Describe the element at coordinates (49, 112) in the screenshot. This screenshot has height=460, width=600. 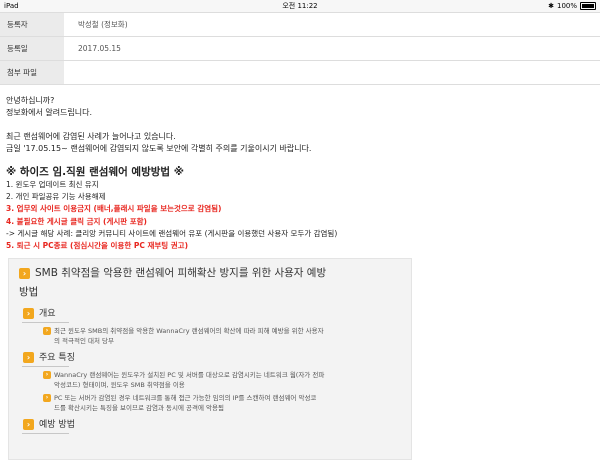
I see `greeting-line: 정보화에서 알려드립니다.` at that location.